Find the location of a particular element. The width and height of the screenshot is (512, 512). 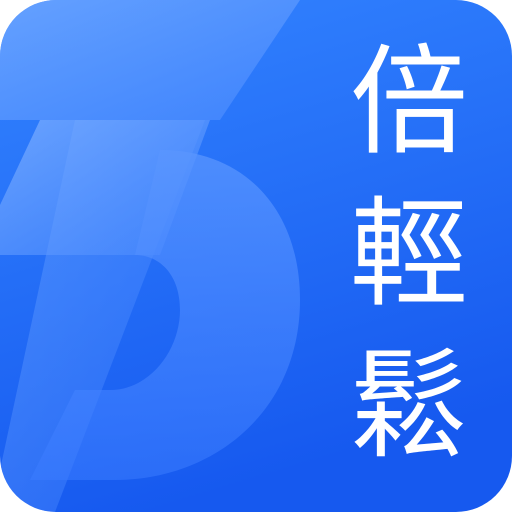

brand-char-3: 鬆 is located at coordinates (408, 406).